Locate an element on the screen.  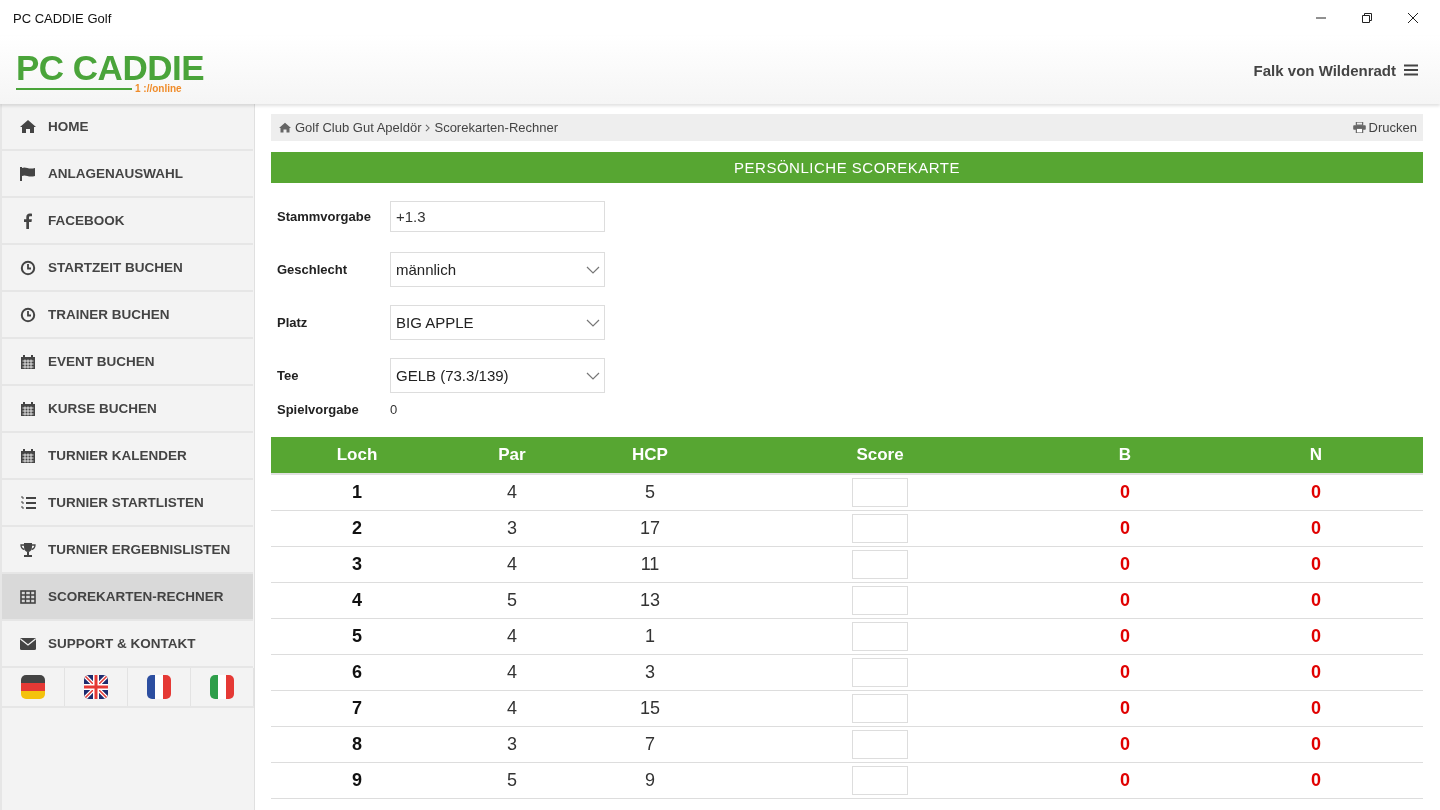
envelope-icon is located at coordinates (28, 643).